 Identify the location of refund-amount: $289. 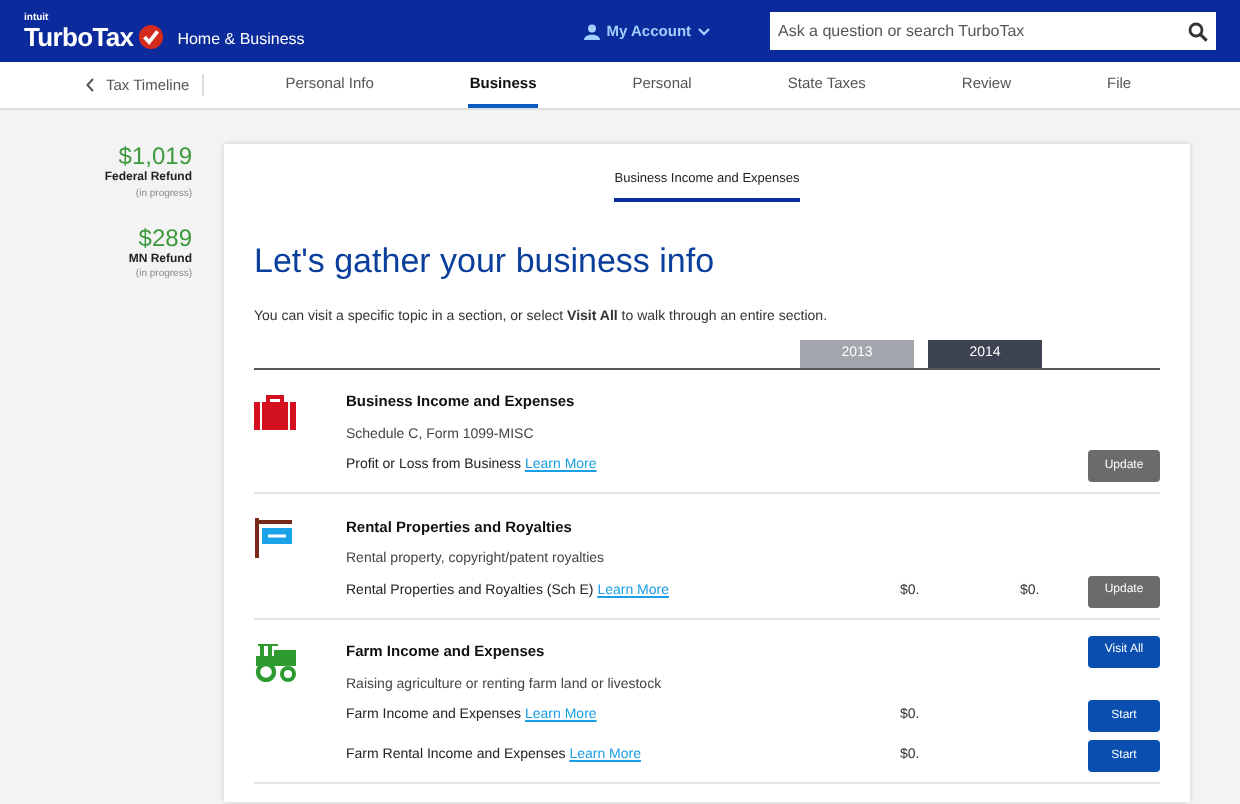
(165, 238).